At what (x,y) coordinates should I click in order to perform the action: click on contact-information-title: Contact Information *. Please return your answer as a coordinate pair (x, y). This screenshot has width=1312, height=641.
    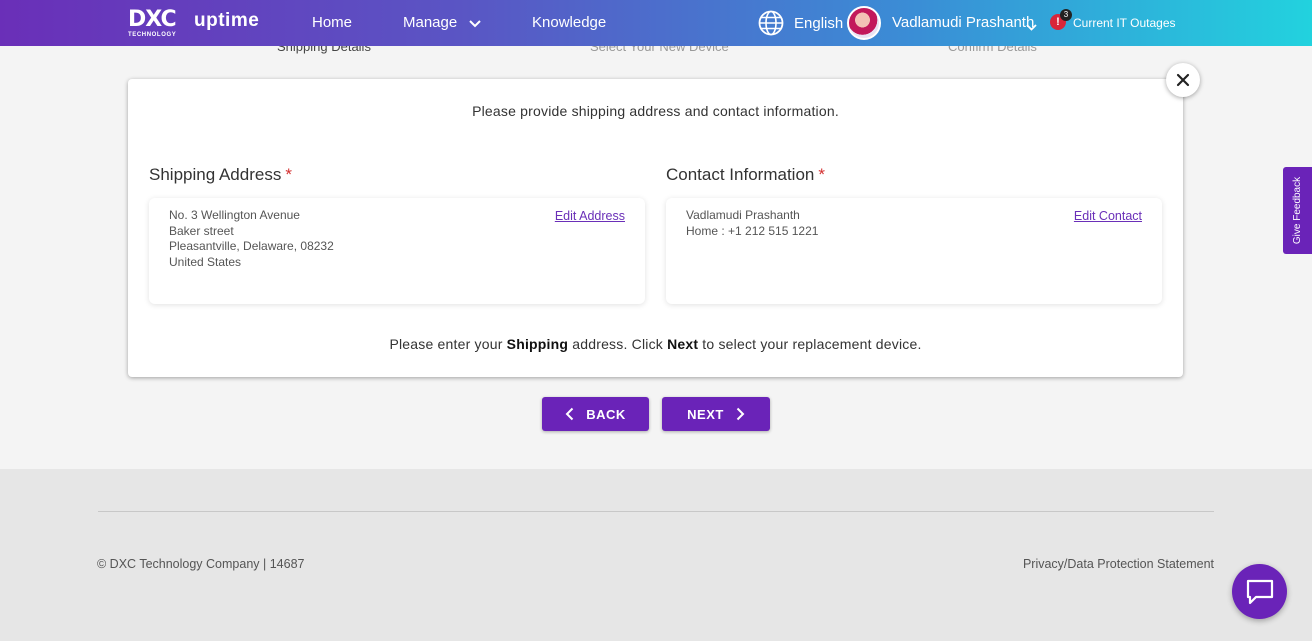
    Looking at the image, I should click on (745, 175).